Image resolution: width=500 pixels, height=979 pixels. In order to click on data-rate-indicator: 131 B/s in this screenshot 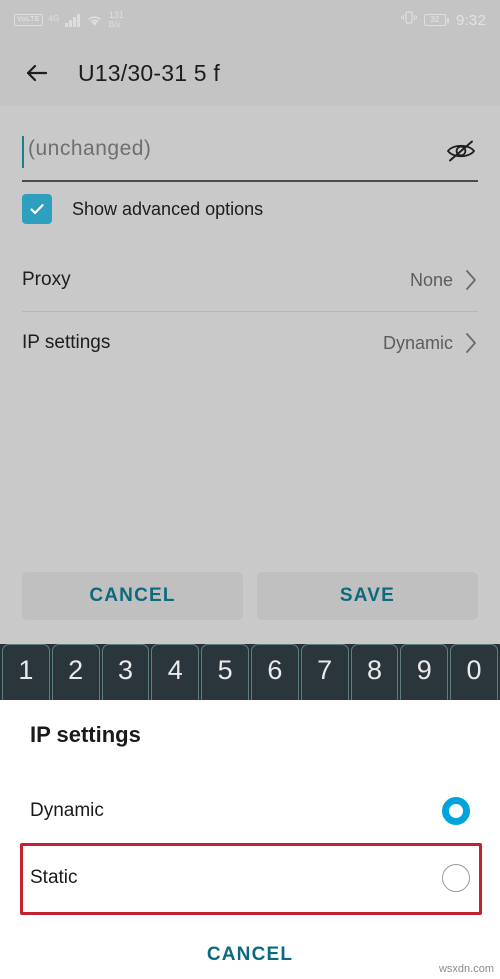, I will do `click(116, 20)`.